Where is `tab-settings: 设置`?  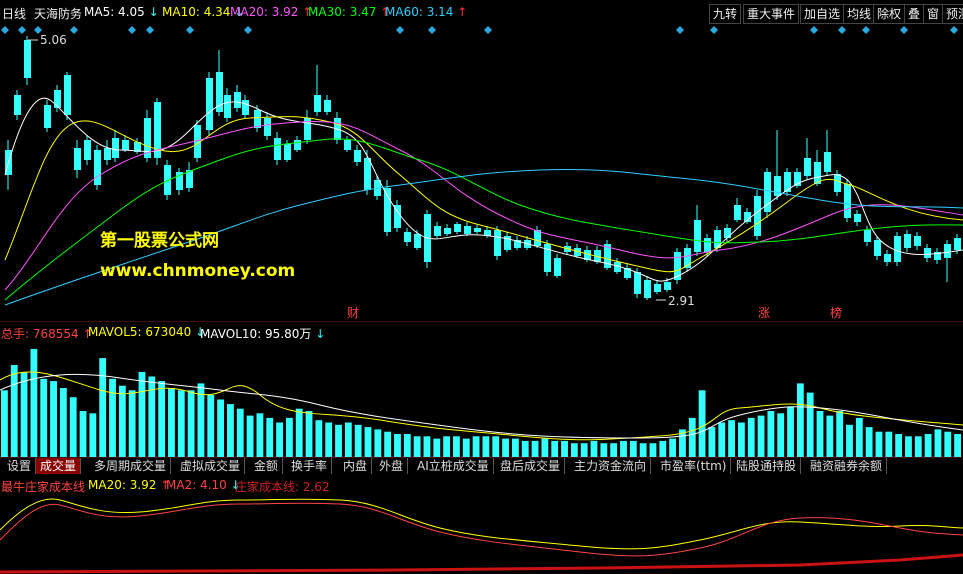
tab-settings: 设置 is located at coordinates (20, 466).